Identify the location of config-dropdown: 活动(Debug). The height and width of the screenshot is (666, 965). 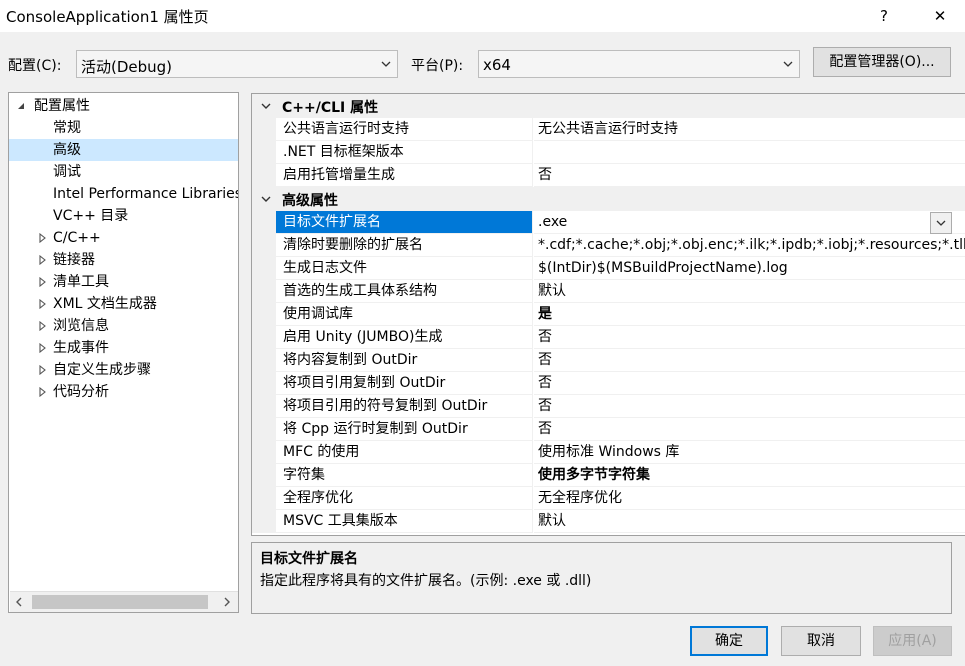
(237, 64).